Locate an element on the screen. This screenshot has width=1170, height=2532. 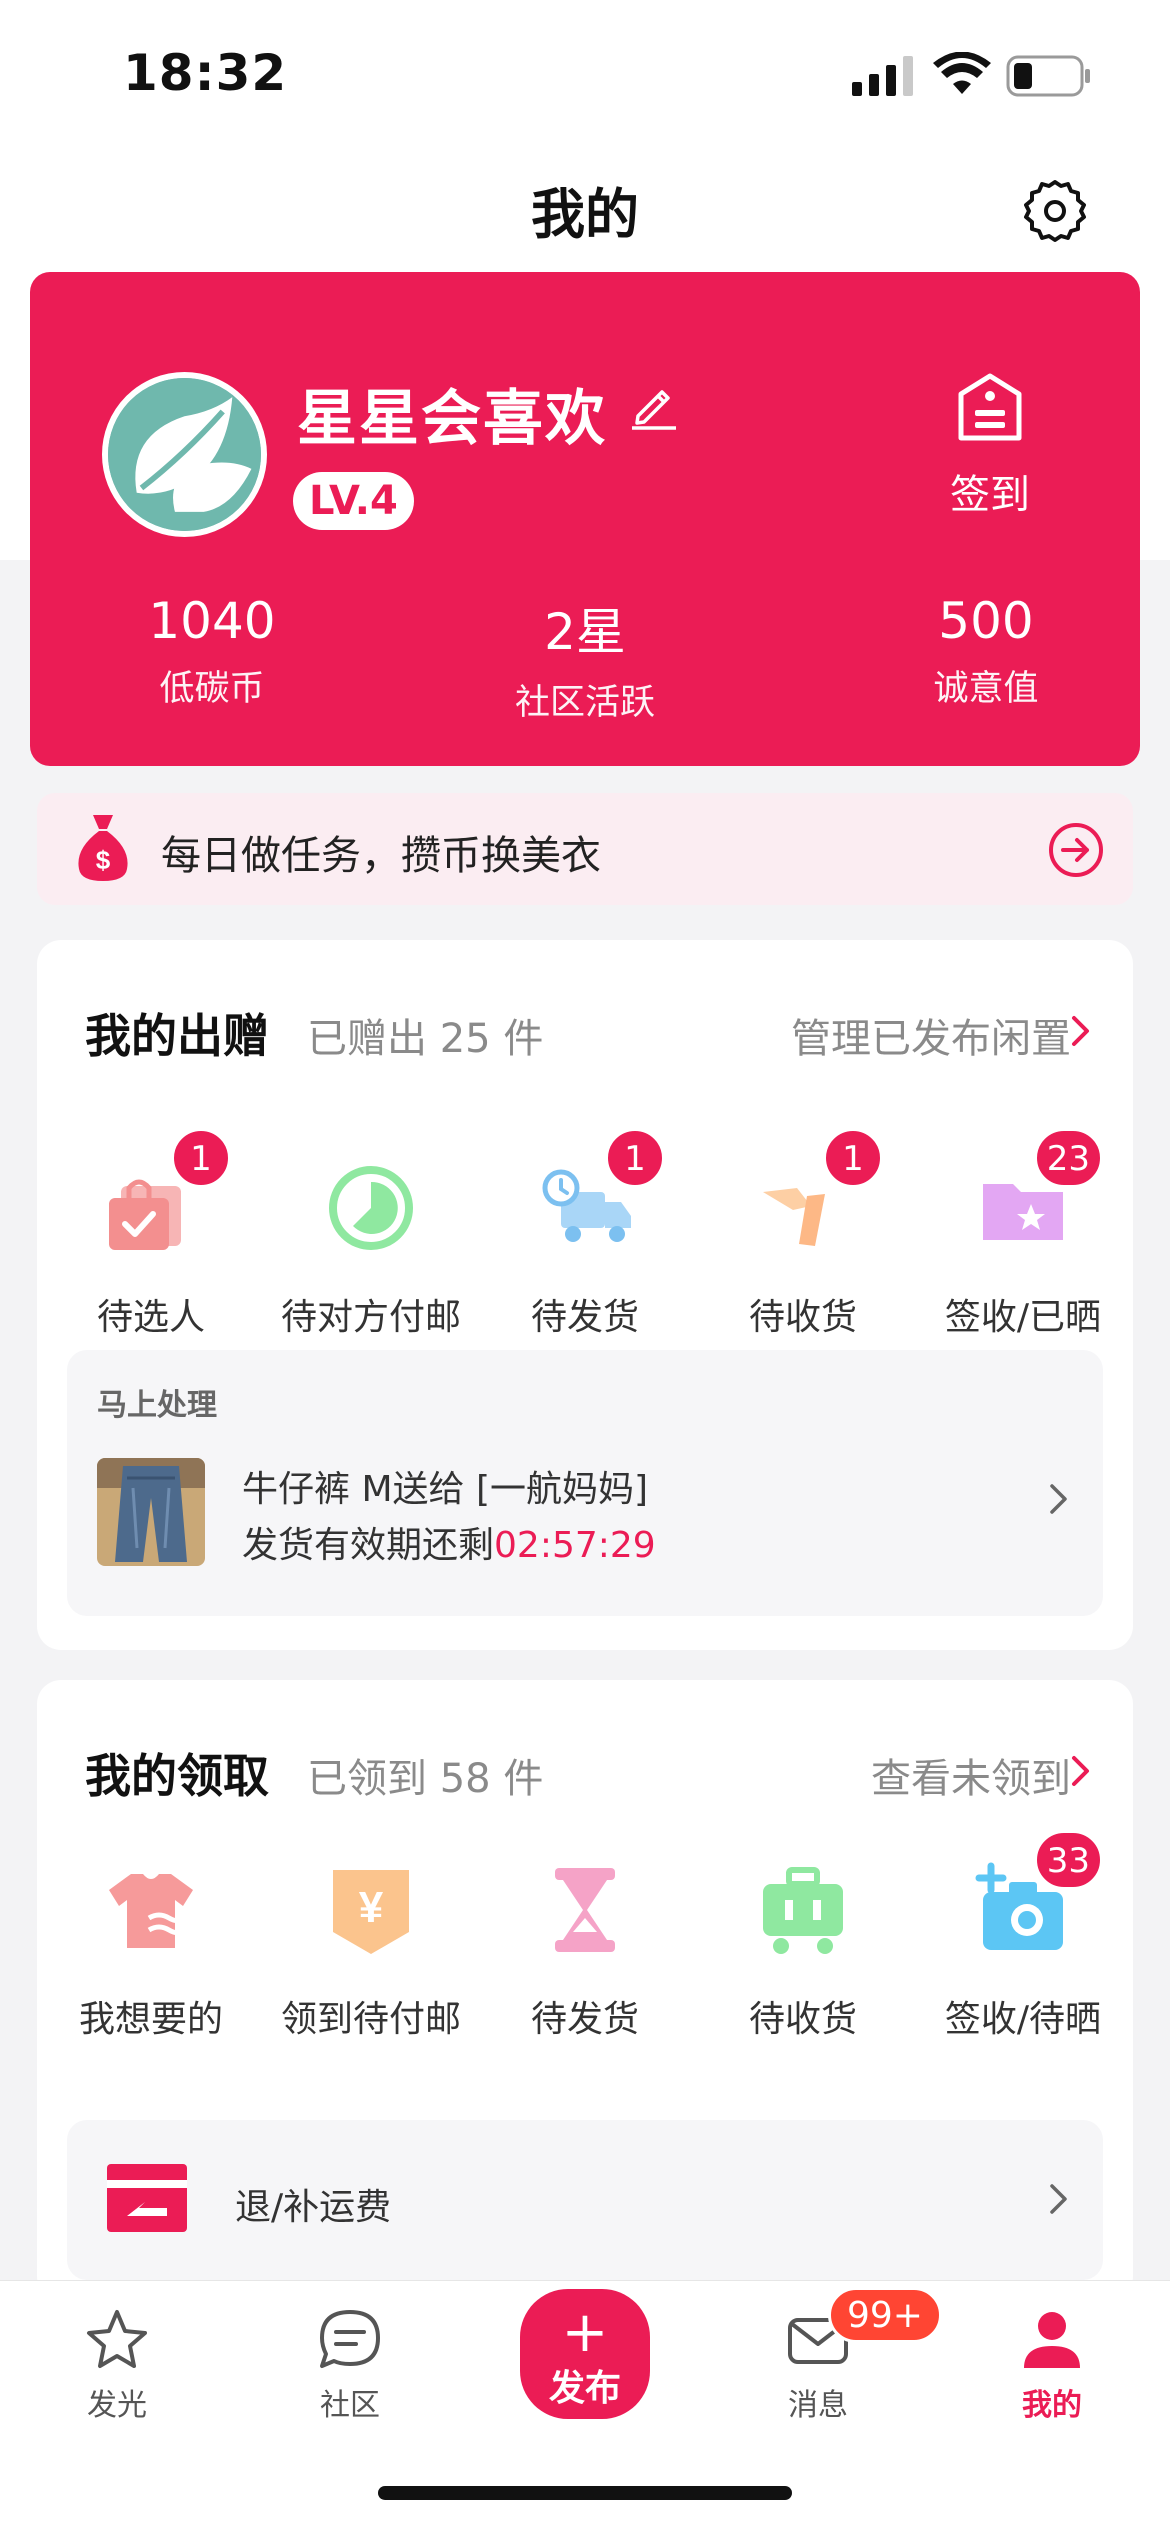
manage-listings-link: 管理已发布闲置 is located at coordinates (931, 1035).